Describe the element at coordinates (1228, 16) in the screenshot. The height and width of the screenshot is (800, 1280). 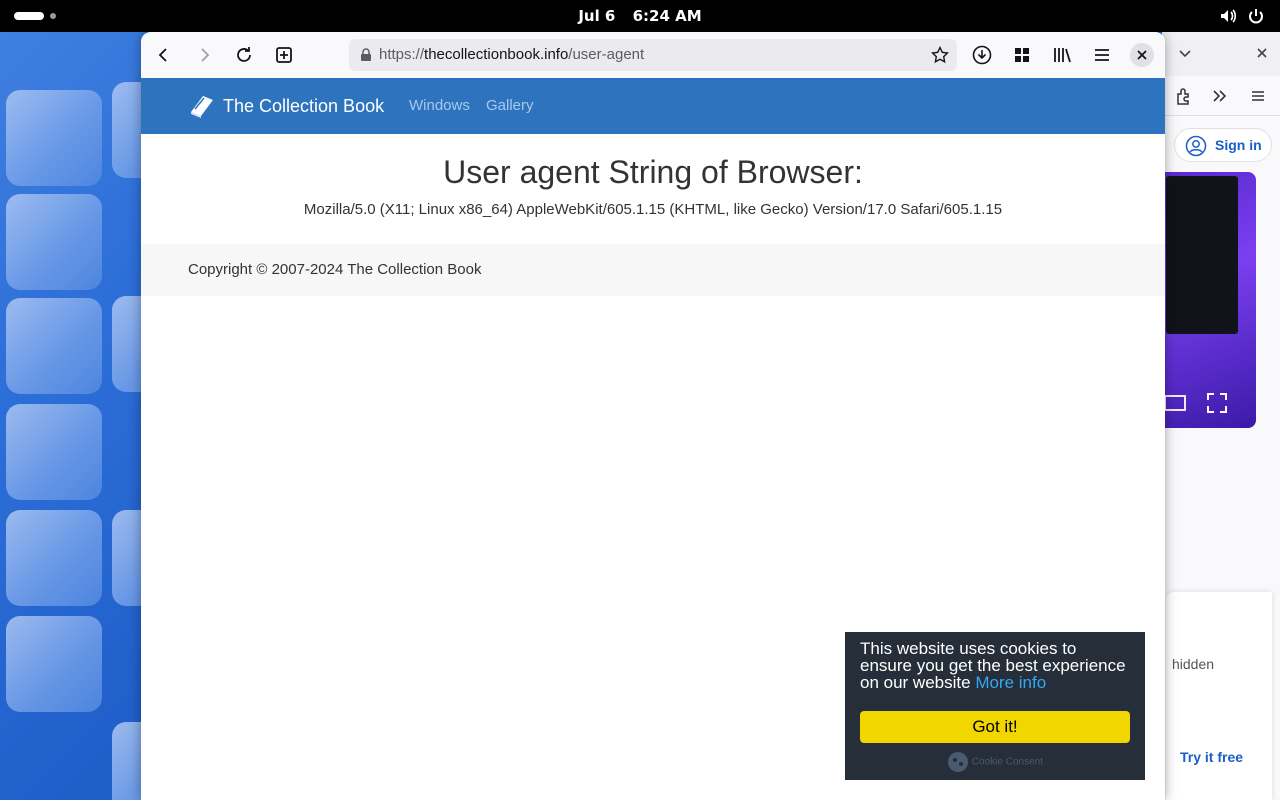
I see `volume-icon` at that location.